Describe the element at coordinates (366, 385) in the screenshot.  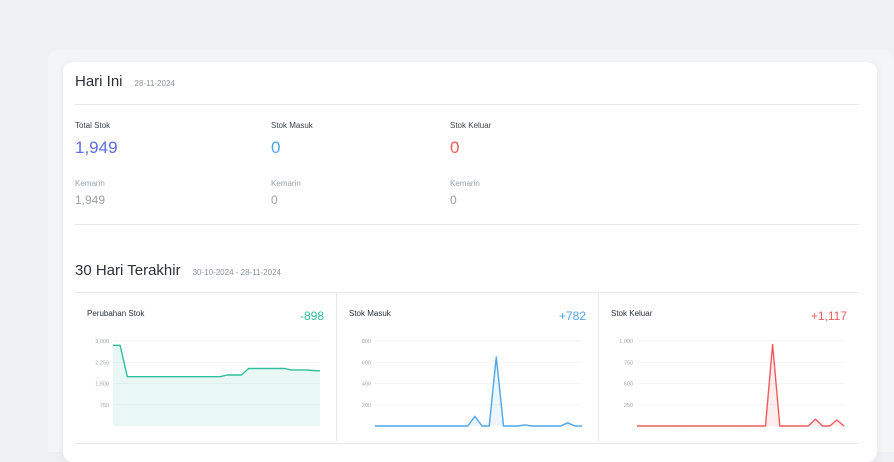
I see `y-tick-label: 400` at that location.